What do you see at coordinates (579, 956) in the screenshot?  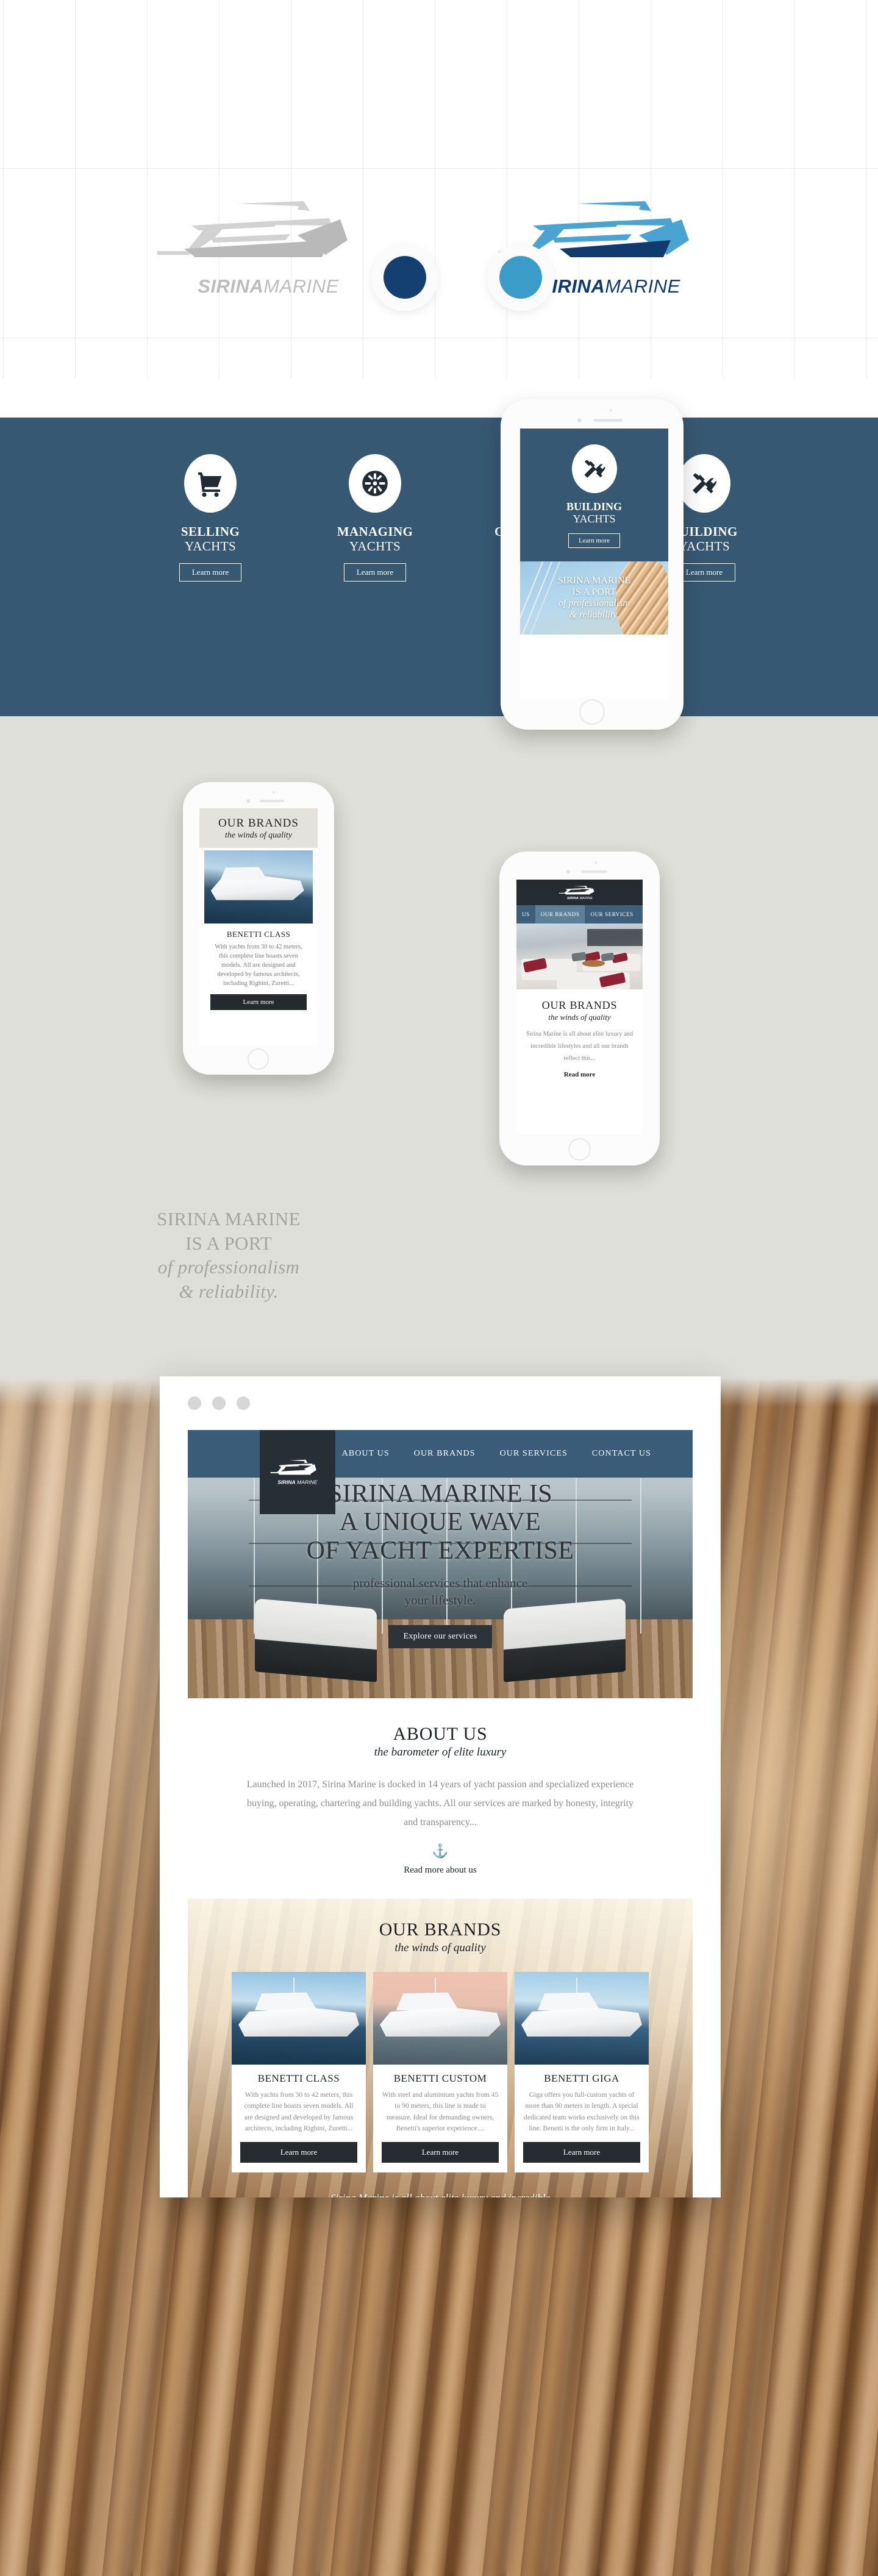 I see `yacht-lounge-photo` at bounding box center [579, 956].